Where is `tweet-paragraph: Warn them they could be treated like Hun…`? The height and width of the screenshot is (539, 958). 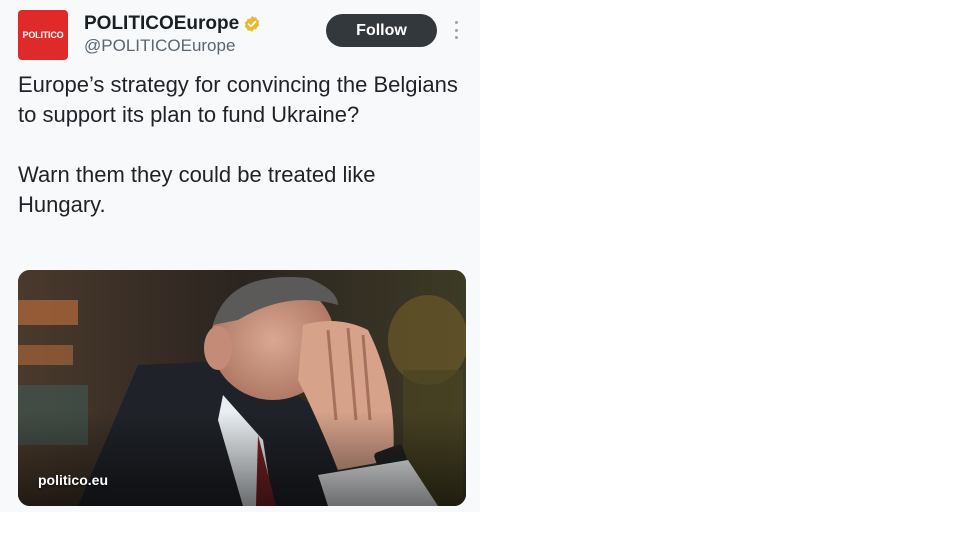
tweet-paragraph: Warn them they could be treated like Hun… is located at coordinates (197, 189).